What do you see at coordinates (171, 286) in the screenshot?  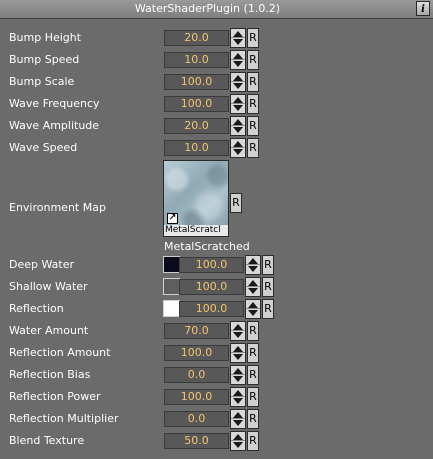 I see `shallow-water-color-swatch` at bounding box center [171, 286].